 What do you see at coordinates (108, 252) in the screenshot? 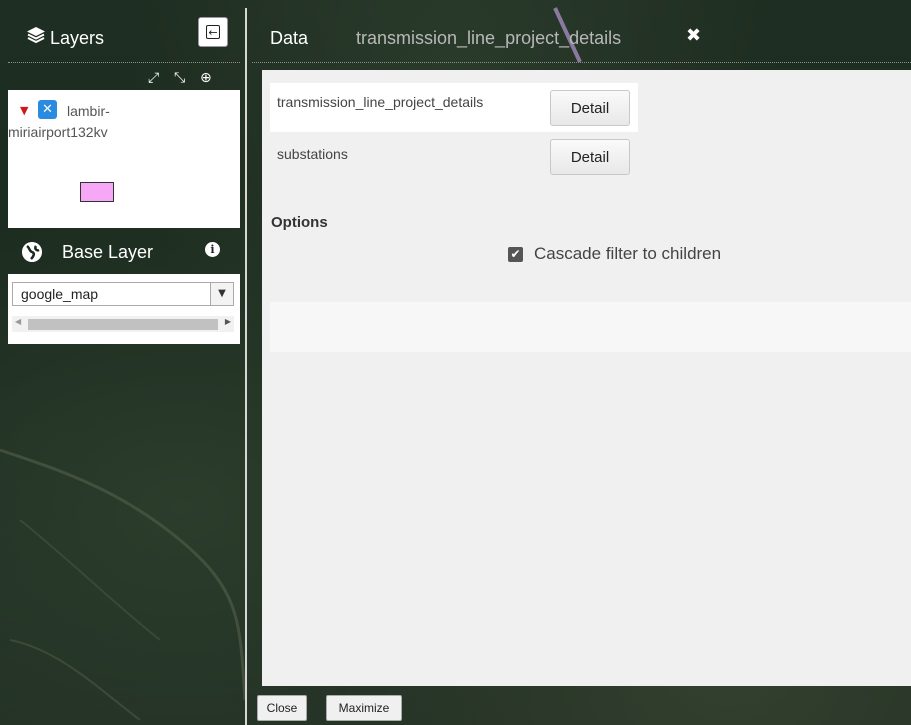
I see `base-layer-title: Base Layer` at bounding box center [108, 252].